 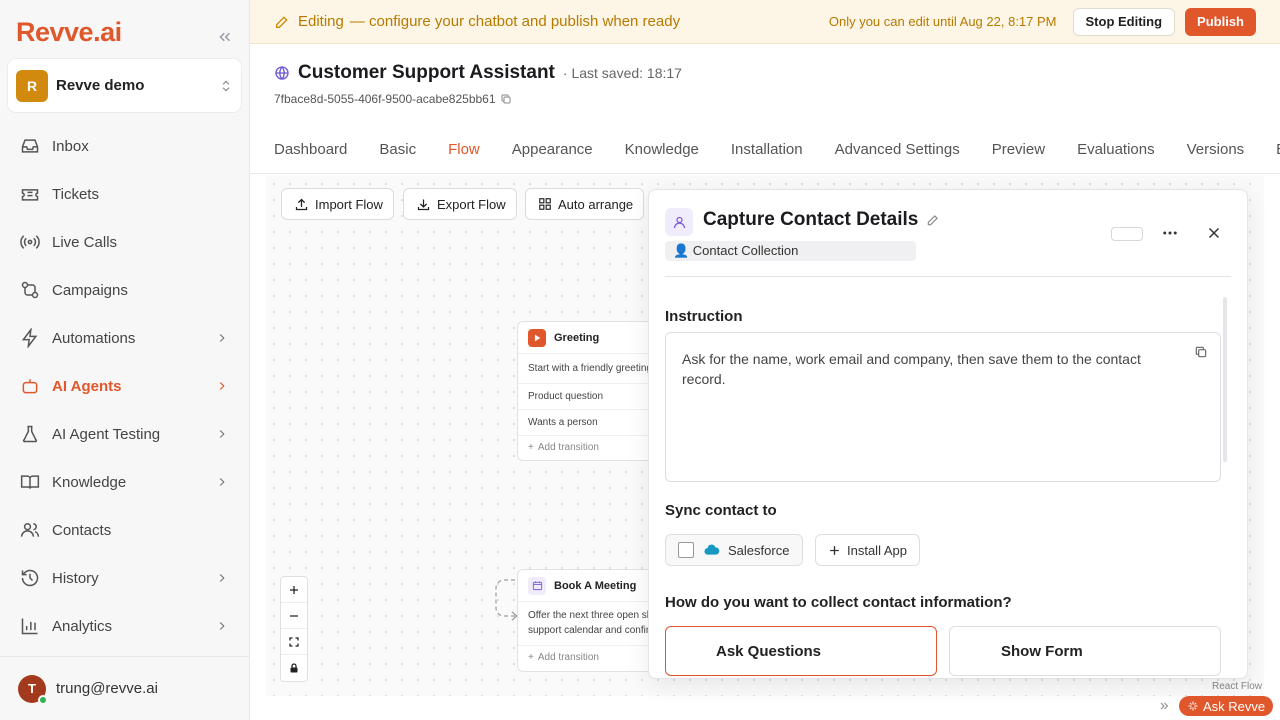 What do you see at coordinates (811, 219) in the screenshot?
I see `panel-title: Capture Contact Details` at bounding box center [811, 219].